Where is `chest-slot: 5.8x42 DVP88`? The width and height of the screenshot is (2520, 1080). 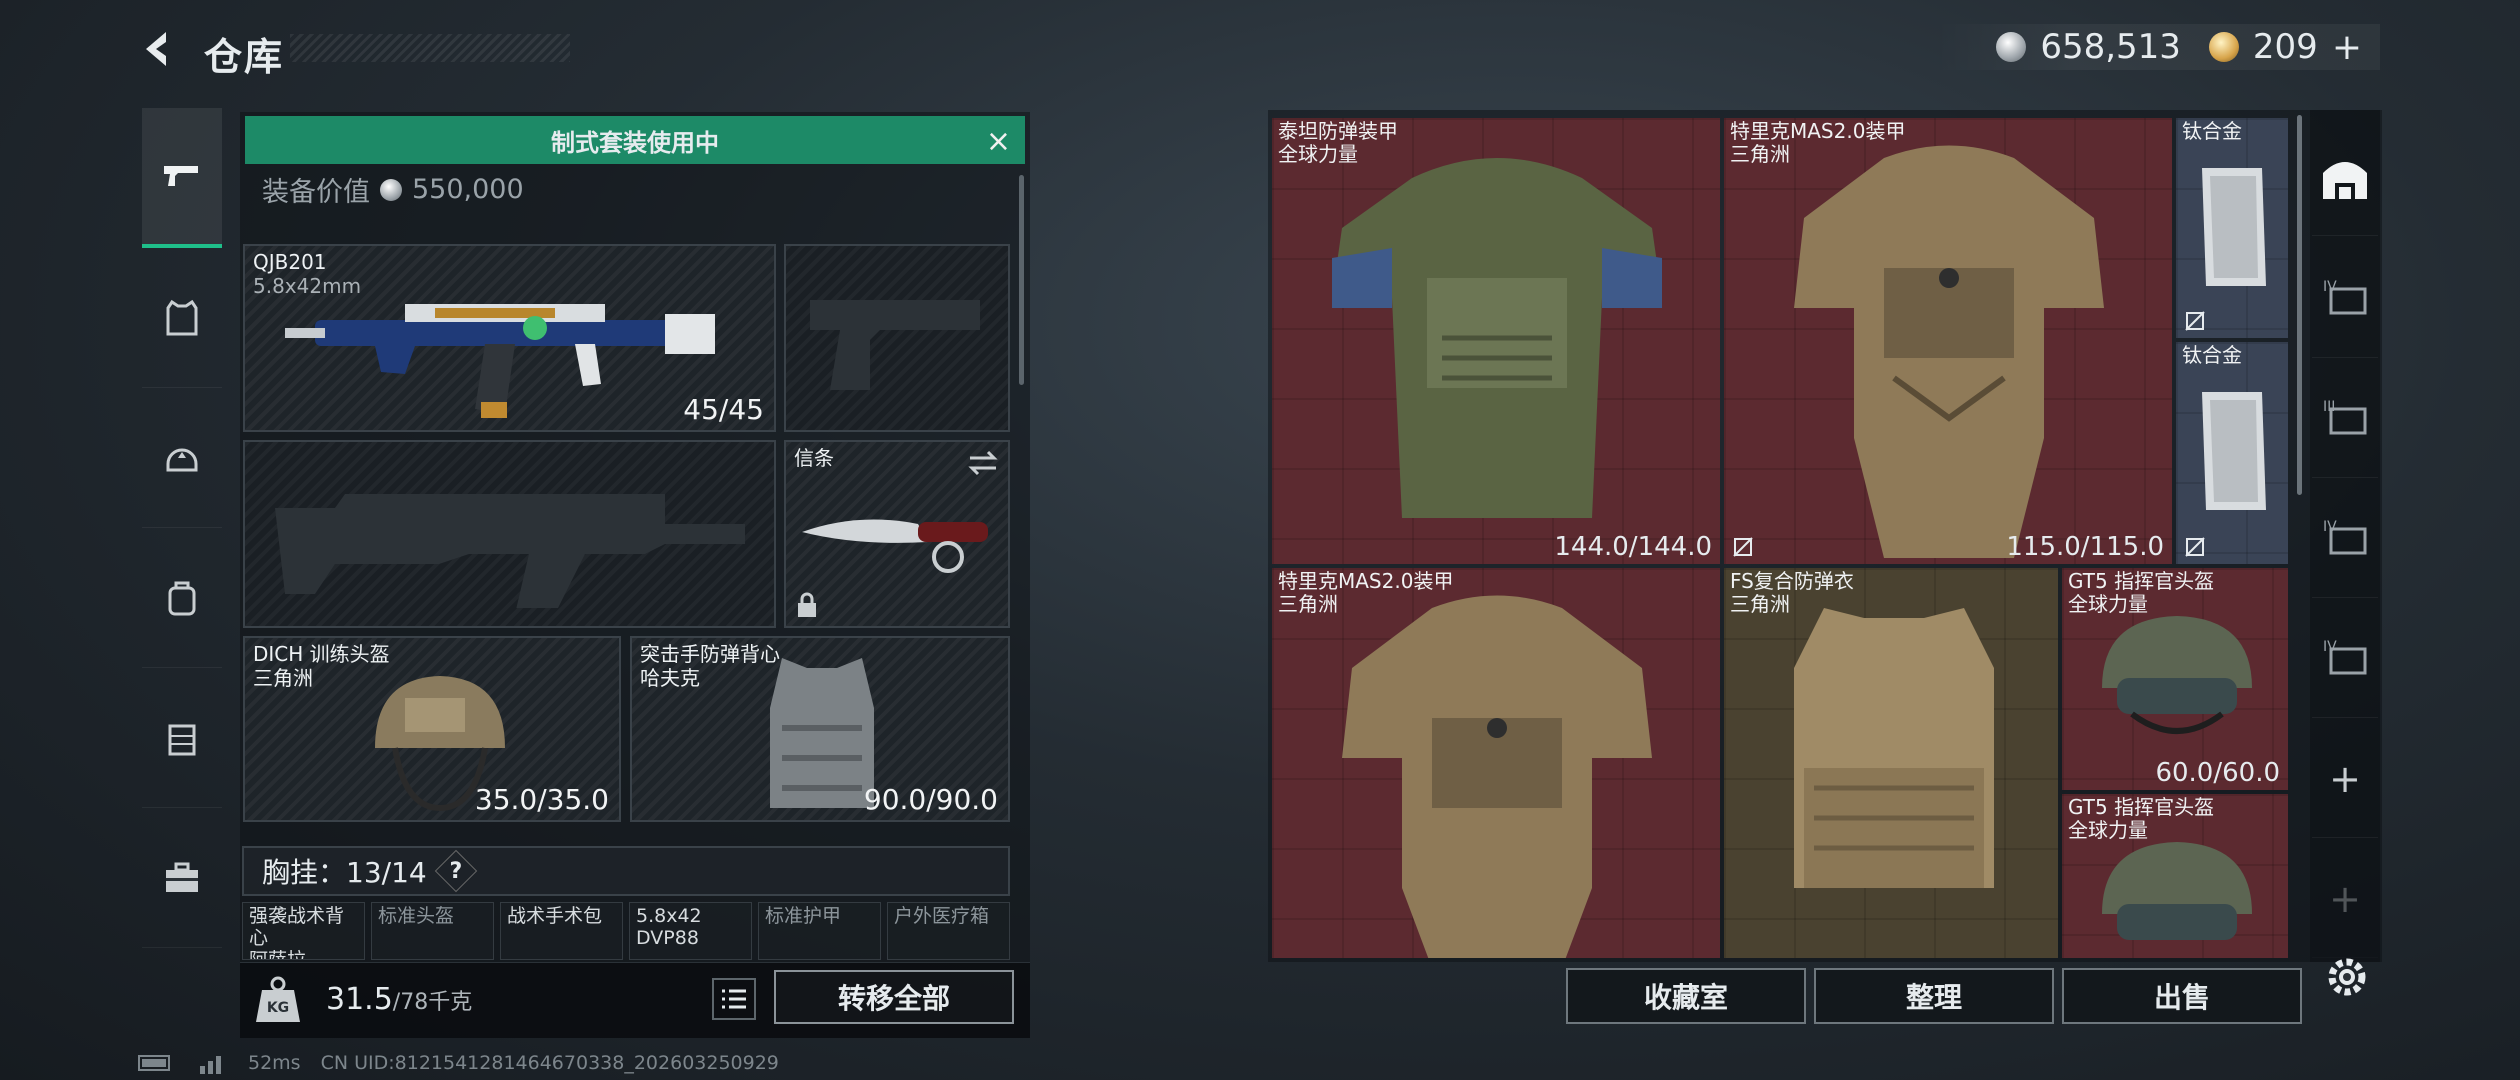 chest-slot: 5.8x42 DVP88 is located at coordinates (690, 931).